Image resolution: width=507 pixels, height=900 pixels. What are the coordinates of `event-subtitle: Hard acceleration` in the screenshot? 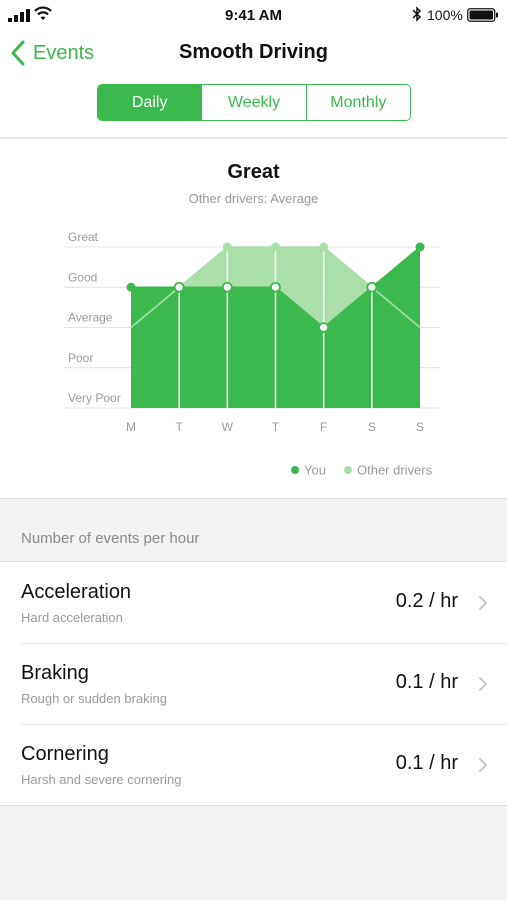 It's located at (72, 617).